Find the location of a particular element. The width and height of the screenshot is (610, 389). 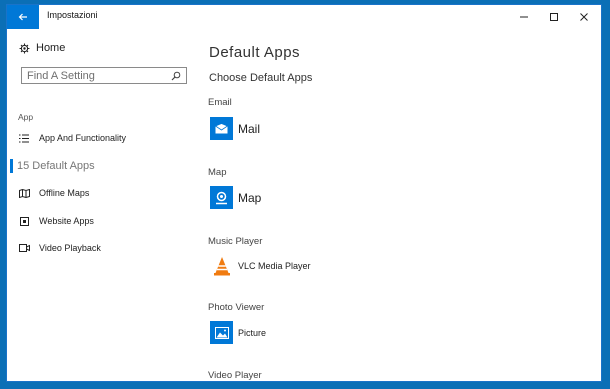

close-button is located at coordinates (584, 17).